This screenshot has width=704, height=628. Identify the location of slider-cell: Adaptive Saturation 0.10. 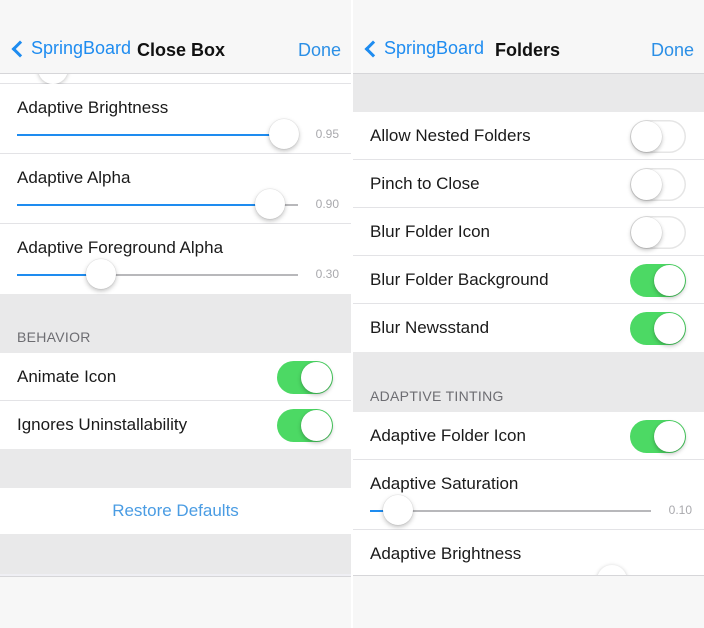
(528, 495).